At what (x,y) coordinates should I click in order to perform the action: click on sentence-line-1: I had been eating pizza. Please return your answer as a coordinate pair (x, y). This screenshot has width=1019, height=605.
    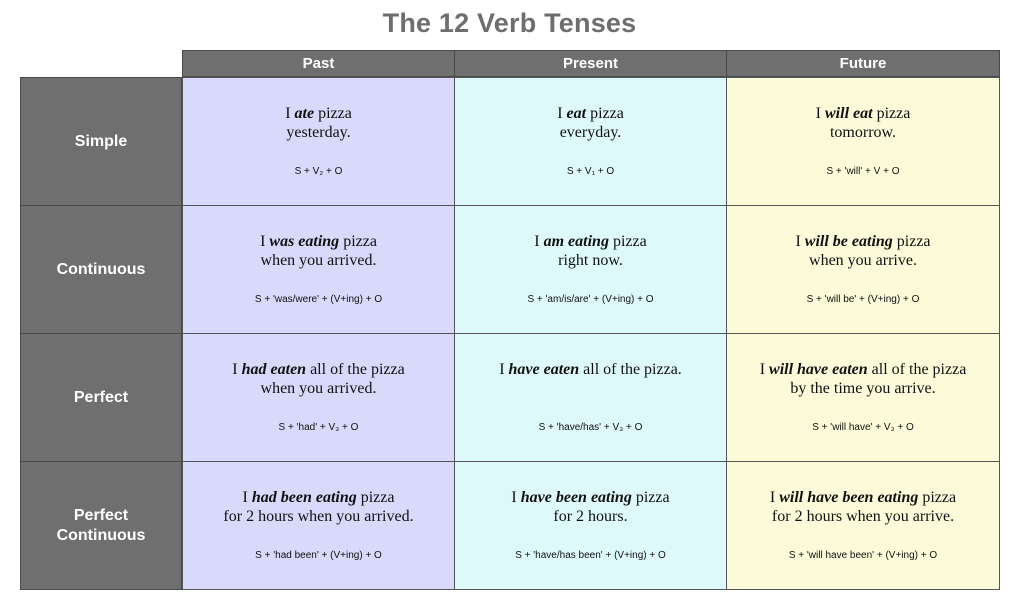
    Looking at the image, I should click on (318, 497).